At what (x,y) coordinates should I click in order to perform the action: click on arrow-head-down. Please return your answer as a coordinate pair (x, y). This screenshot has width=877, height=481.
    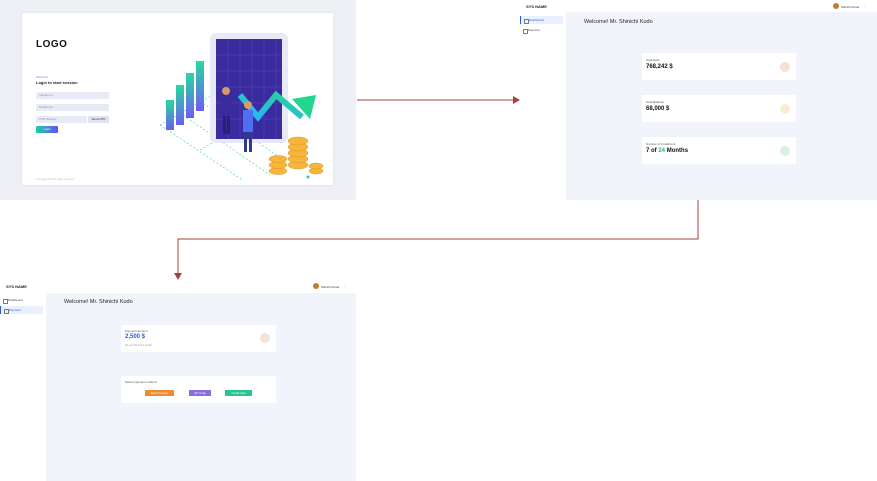
    Looking at the image, I should click on (178, 276).